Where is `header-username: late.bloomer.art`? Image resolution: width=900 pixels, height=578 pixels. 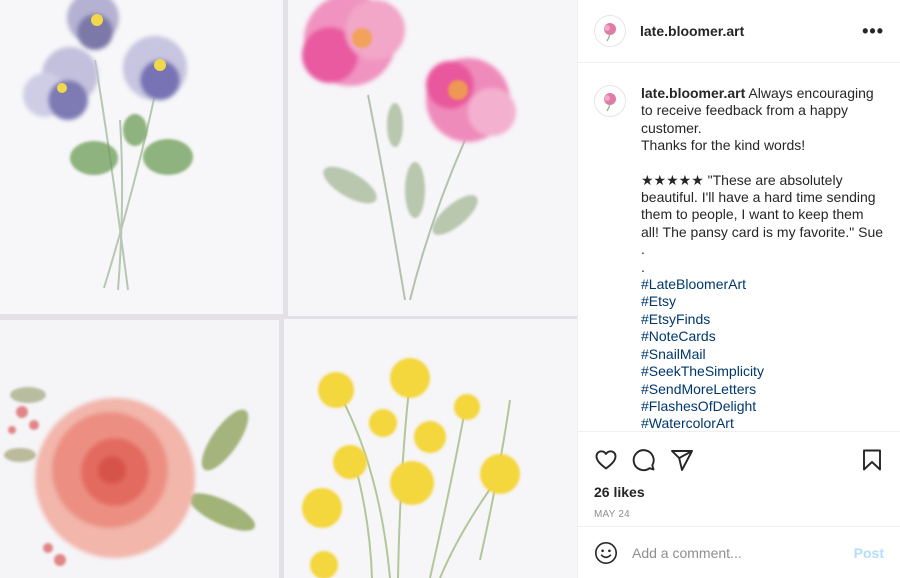 header-username: late.bloomer.art is located at coordinates (692, 31).